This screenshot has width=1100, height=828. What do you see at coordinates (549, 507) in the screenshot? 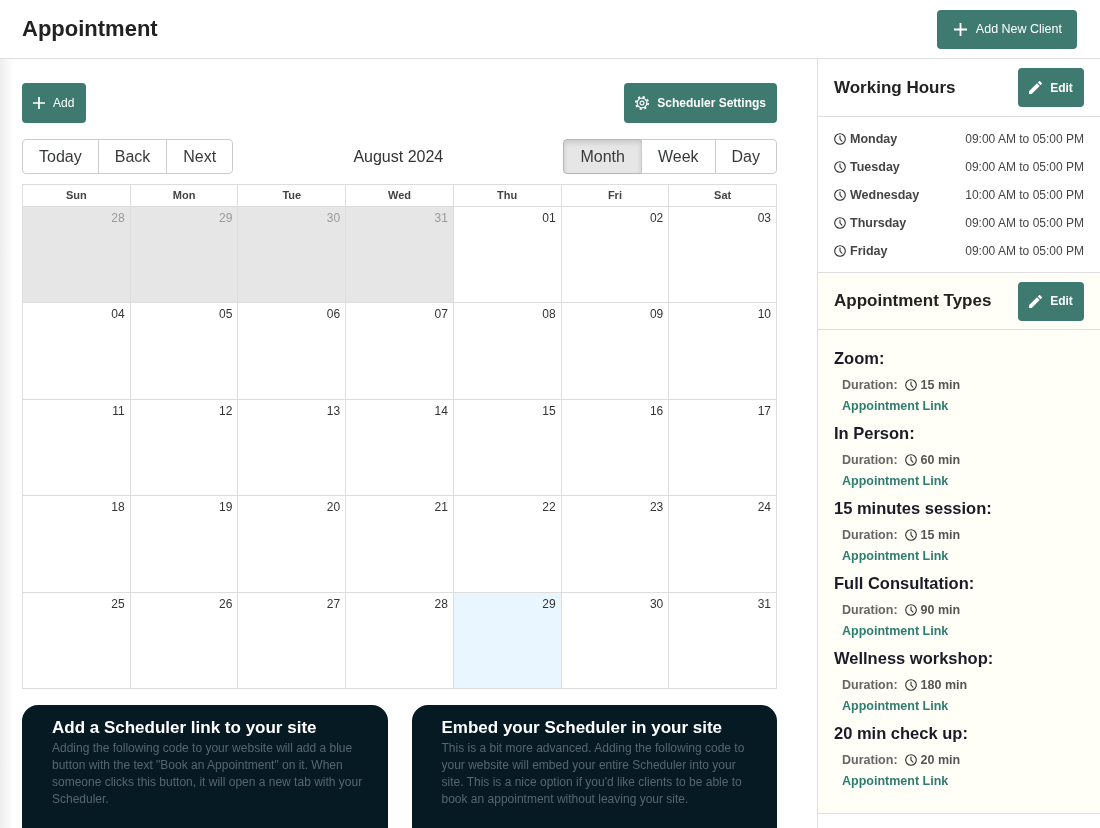
I see `date-number: 22` at bounding box center [549, 507].